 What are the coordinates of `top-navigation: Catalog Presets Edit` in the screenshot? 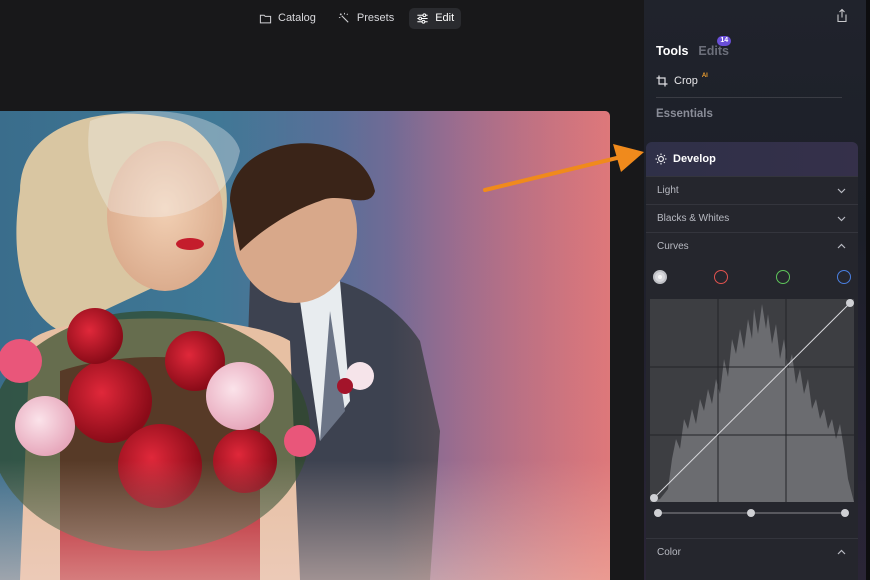 It's located at (357, 18).